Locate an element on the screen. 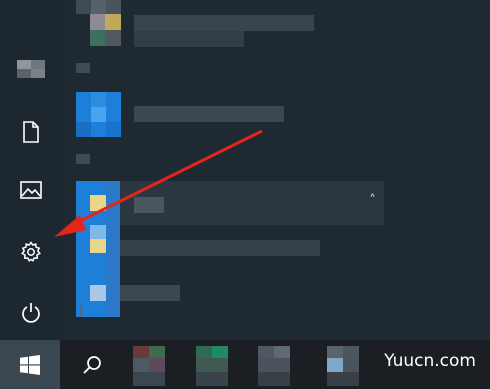  annotation-arrow is located at coordinates (158, 183).